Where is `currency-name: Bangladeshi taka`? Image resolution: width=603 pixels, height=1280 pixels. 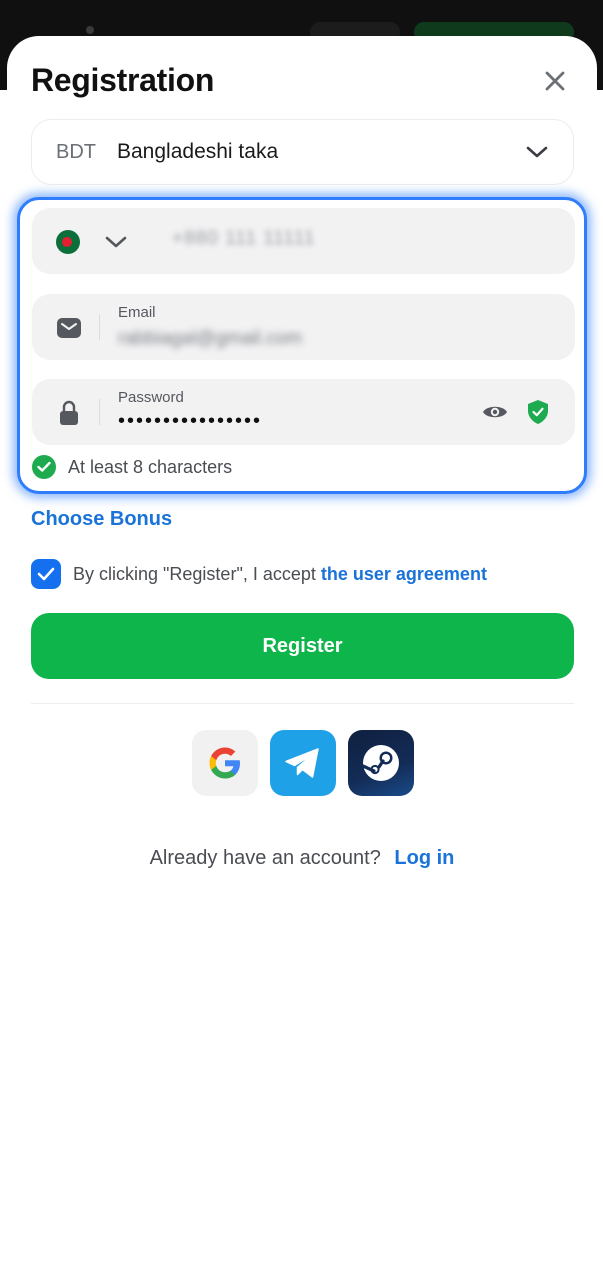 currency-name: Bangladeshi taka is located at coordinates (198, 151).